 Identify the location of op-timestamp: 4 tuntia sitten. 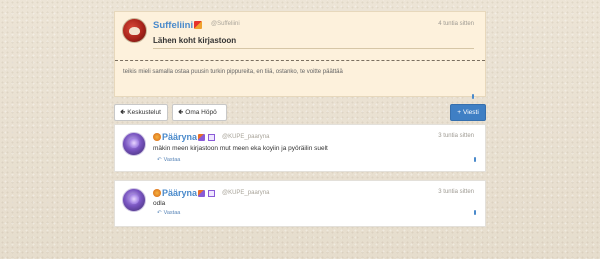
(456, 24).